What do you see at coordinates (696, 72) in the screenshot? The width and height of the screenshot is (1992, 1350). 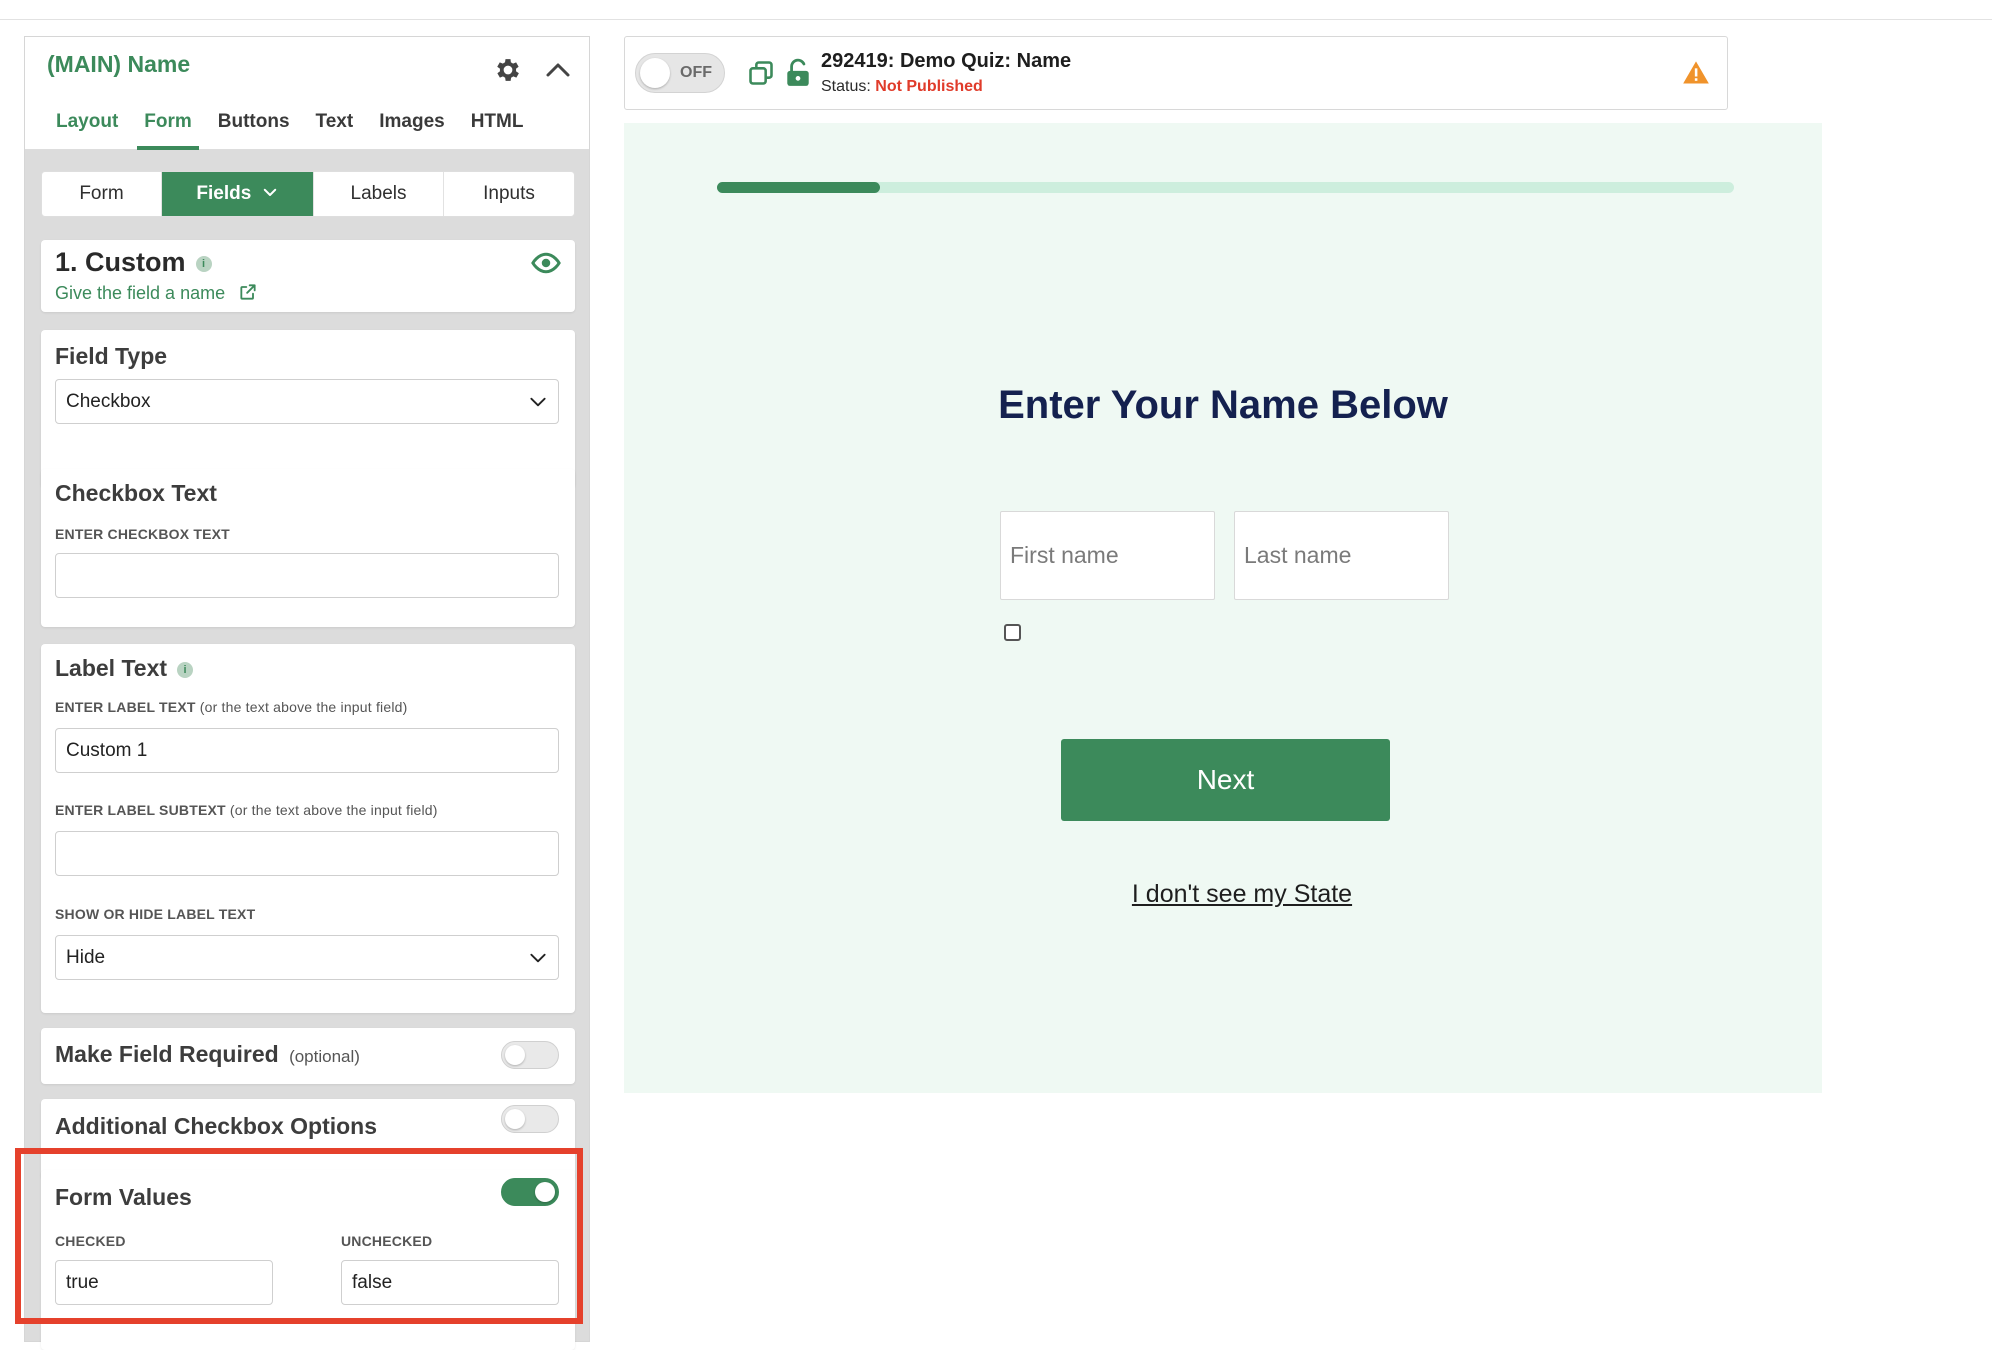 I see `publish-toggle-label: OFF` at bounding box center [696, 72].